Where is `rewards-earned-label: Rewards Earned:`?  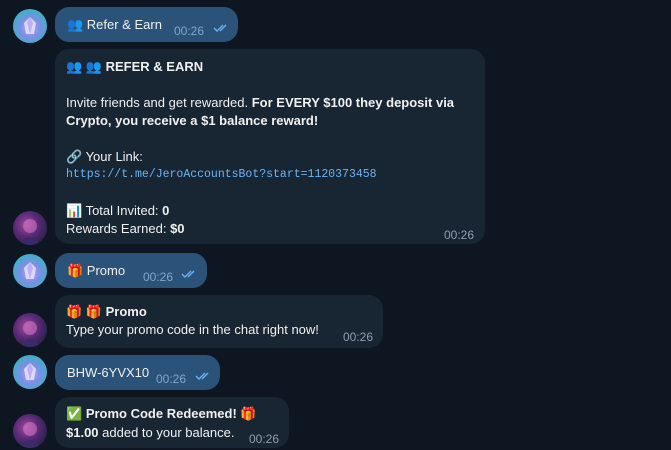
rewards-earned-label: Rewards Earned: is located at coordinates (118, 228).